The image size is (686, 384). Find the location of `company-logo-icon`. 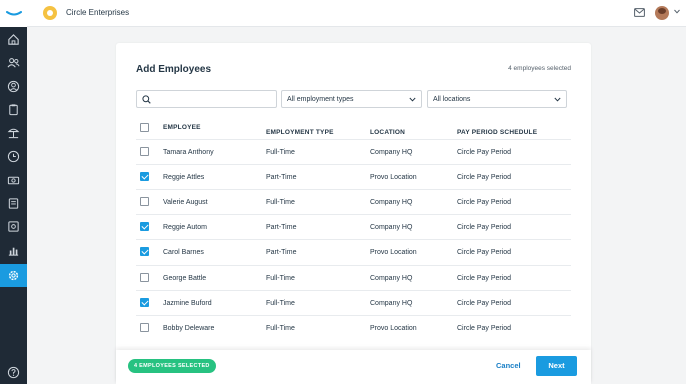

company-logo-icon is located at coordinates (50, 13).